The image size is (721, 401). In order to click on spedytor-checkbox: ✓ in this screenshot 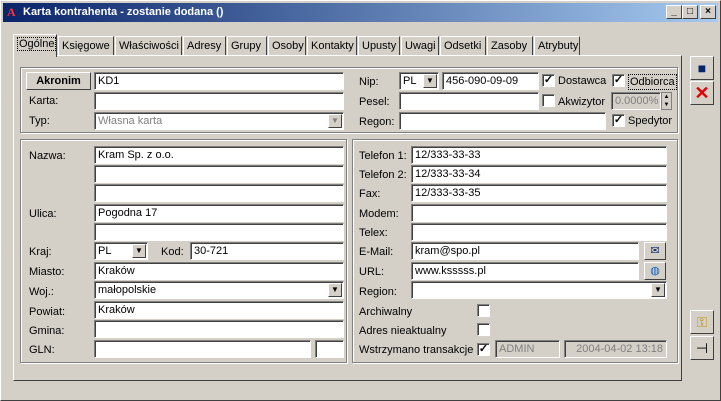, I will do `click(618, 120)`.